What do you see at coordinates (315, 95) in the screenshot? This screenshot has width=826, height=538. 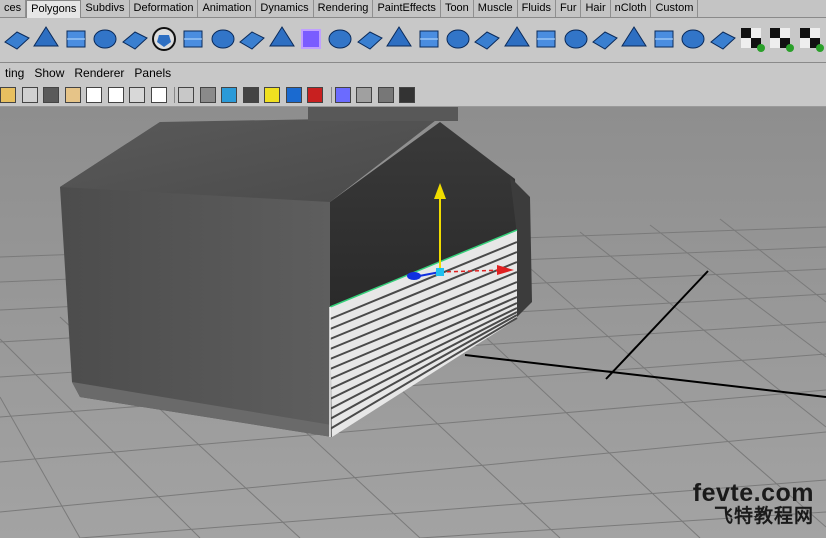 I see `red-cube-icon` at bounding box center [315, 95].